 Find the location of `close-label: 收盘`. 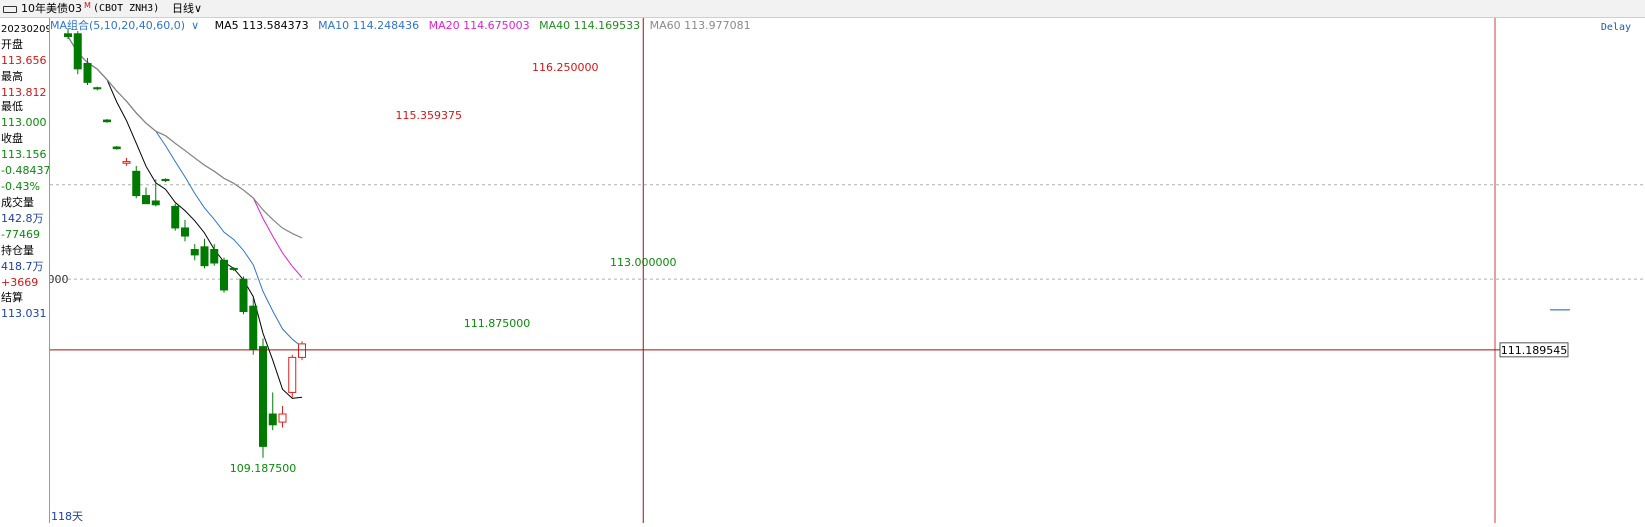

close-label: 收盘 is located at coordinates (12, 138).